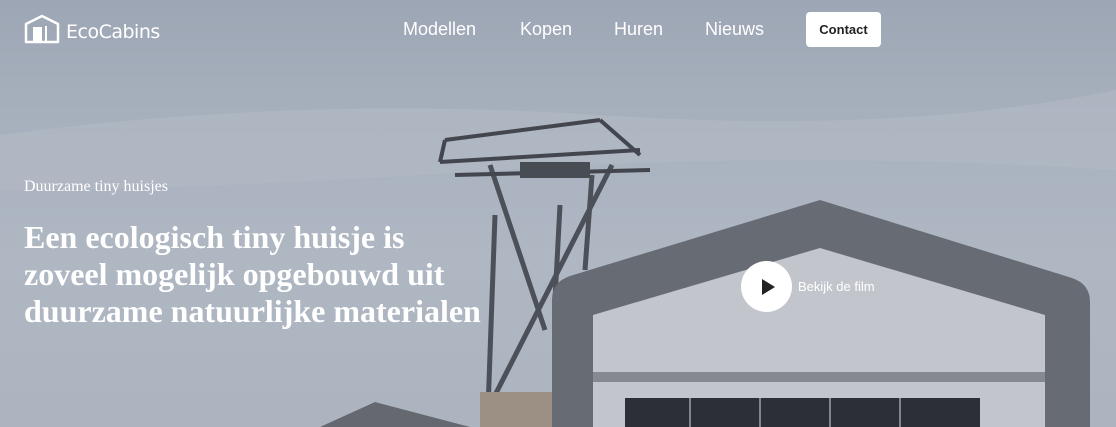 The image size is (1116, 427). Describe the element at coordinates (42, 31) in the screenshot. I see `cabin-icon` at that location.